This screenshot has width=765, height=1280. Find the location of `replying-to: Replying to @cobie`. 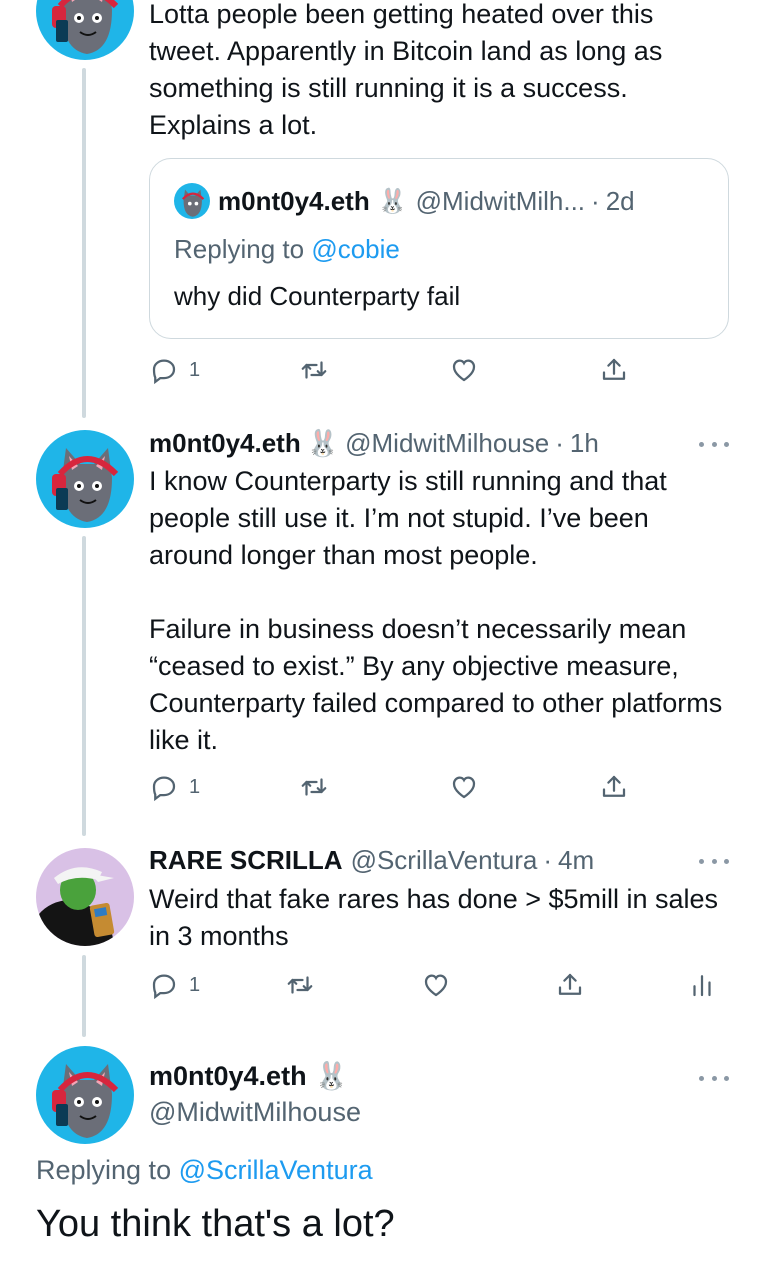

replying-to: Replying to @cobie is located at coordinates (287, 249).